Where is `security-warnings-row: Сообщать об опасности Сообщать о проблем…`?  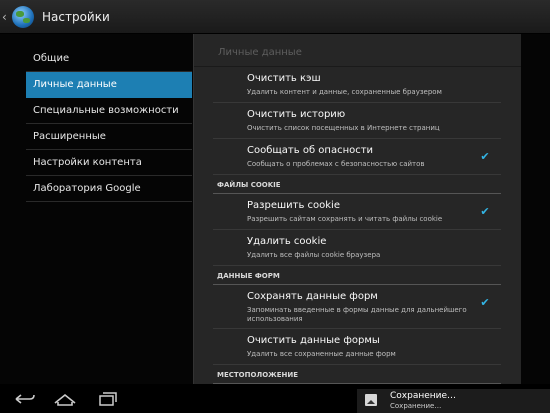
security-warnings-row: Сообщать об опасности Сообщать о проблем… is located at coordinates (357, 157).